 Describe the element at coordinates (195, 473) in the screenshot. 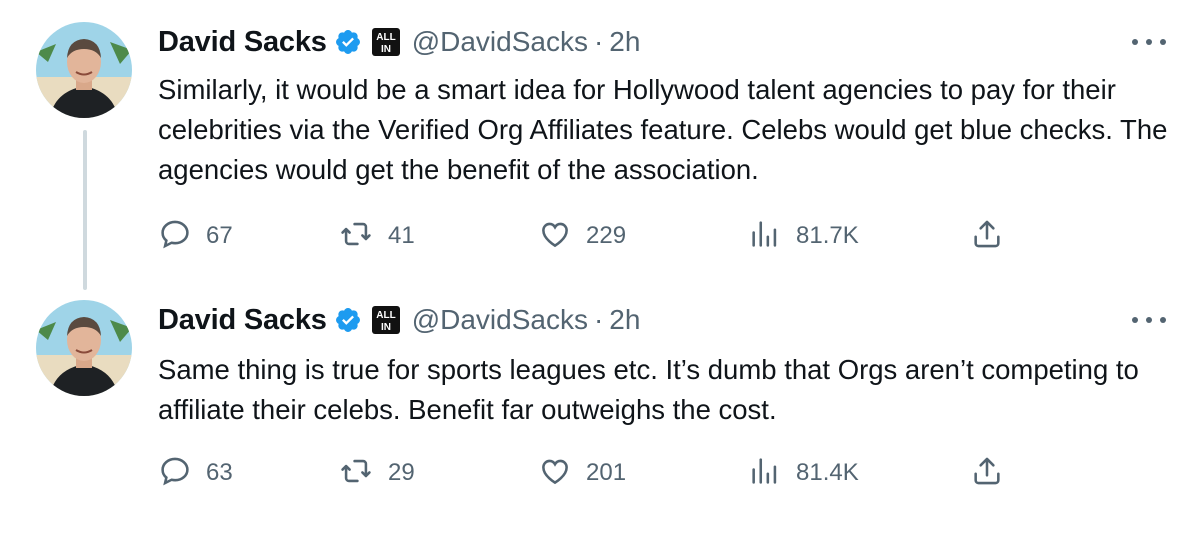

I see `reply-button: 63` at that location.